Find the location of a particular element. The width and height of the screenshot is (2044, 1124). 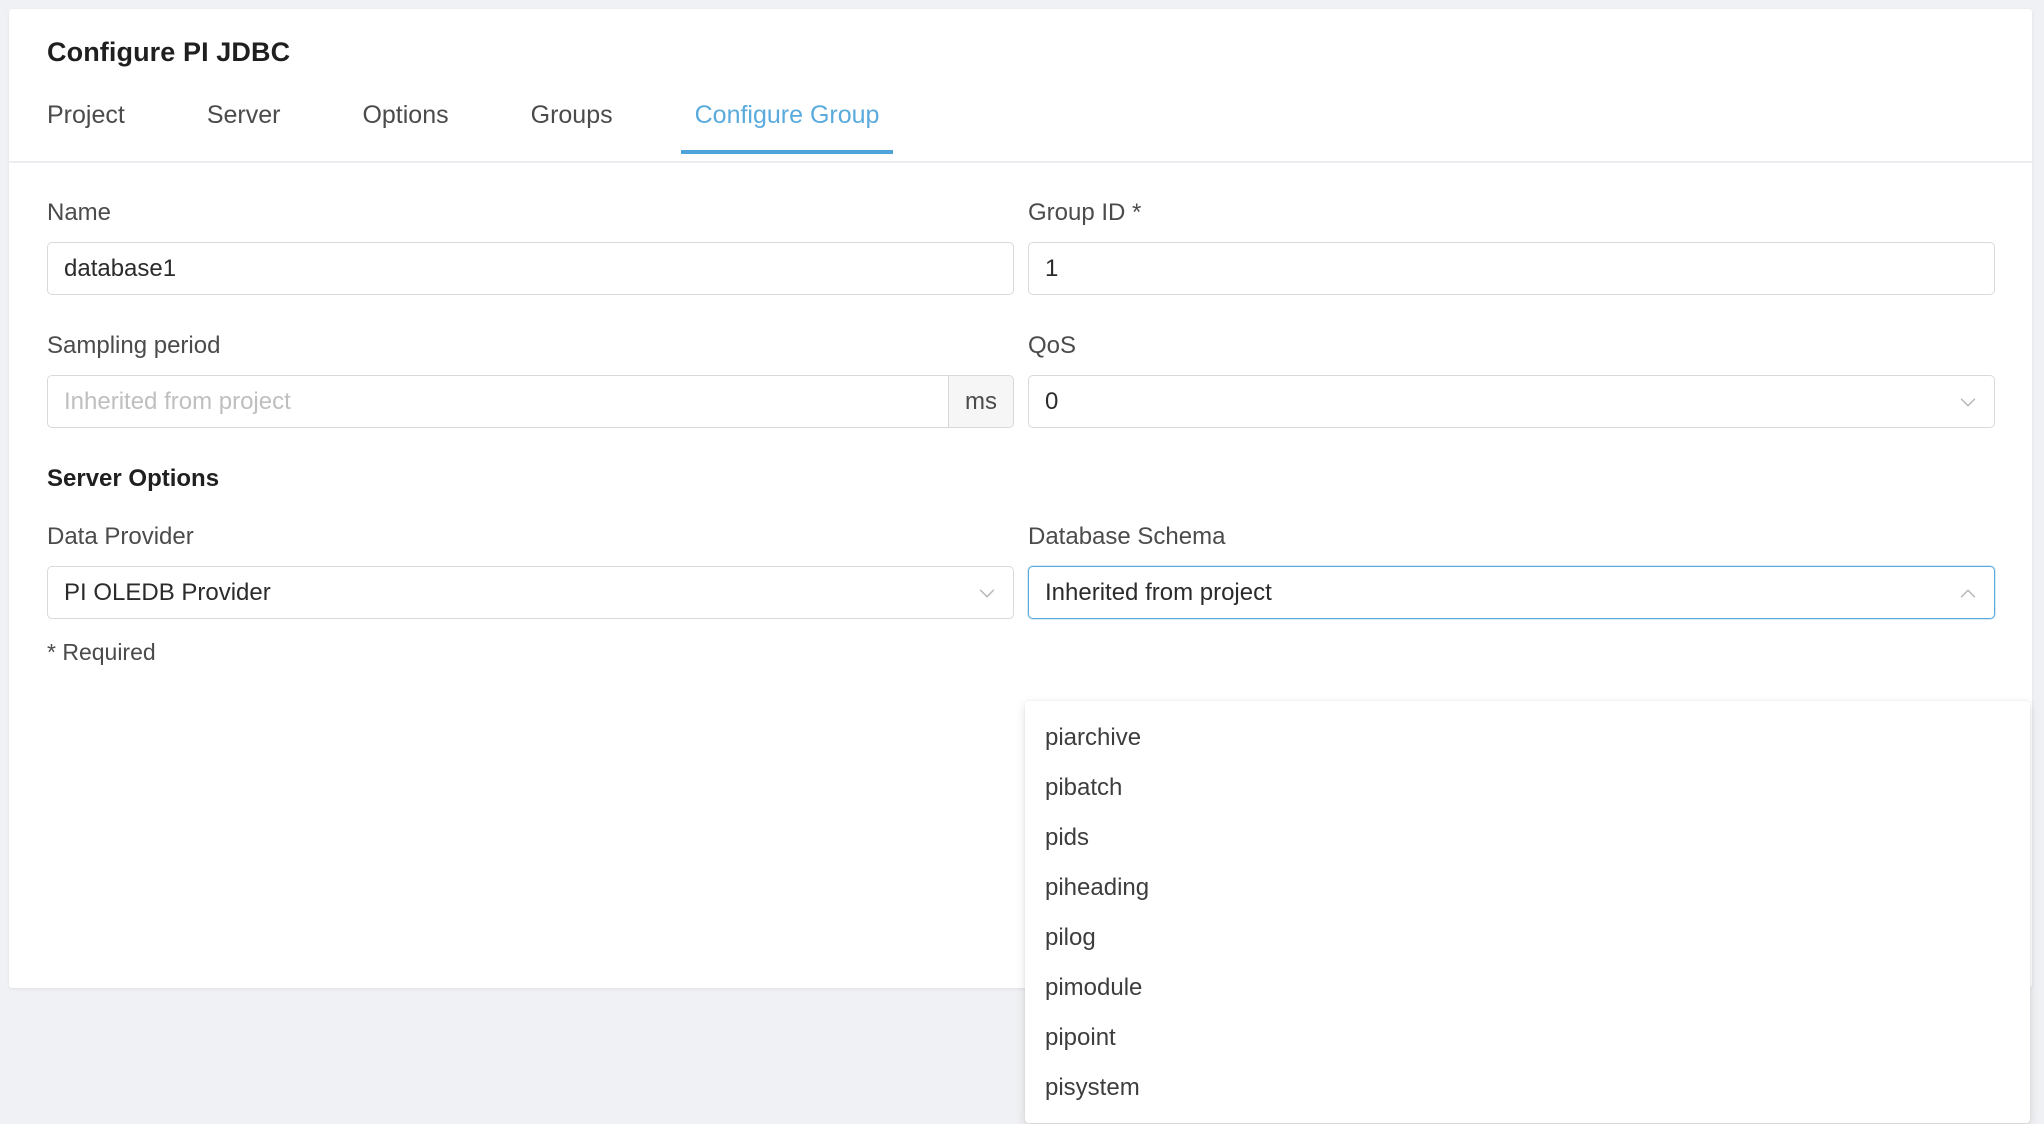

required-note: * Required is located at coordinates (101, 652).